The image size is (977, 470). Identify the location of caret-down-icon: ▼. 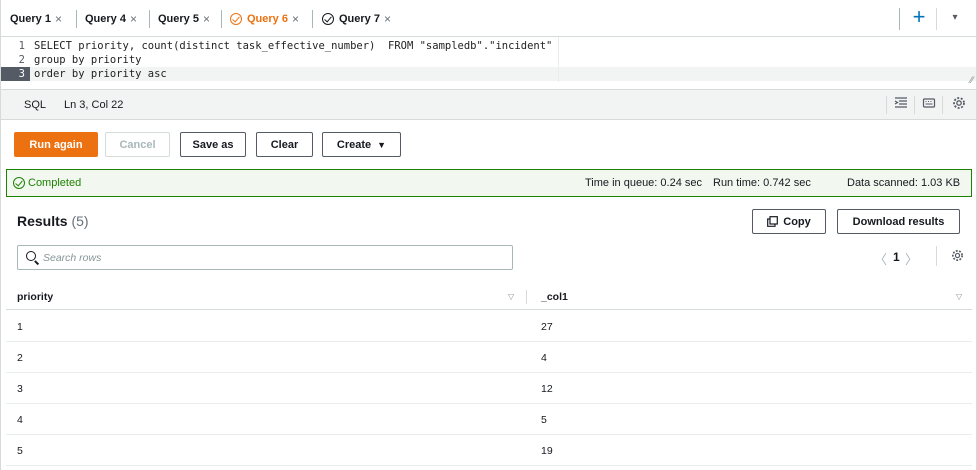
(382, 144).